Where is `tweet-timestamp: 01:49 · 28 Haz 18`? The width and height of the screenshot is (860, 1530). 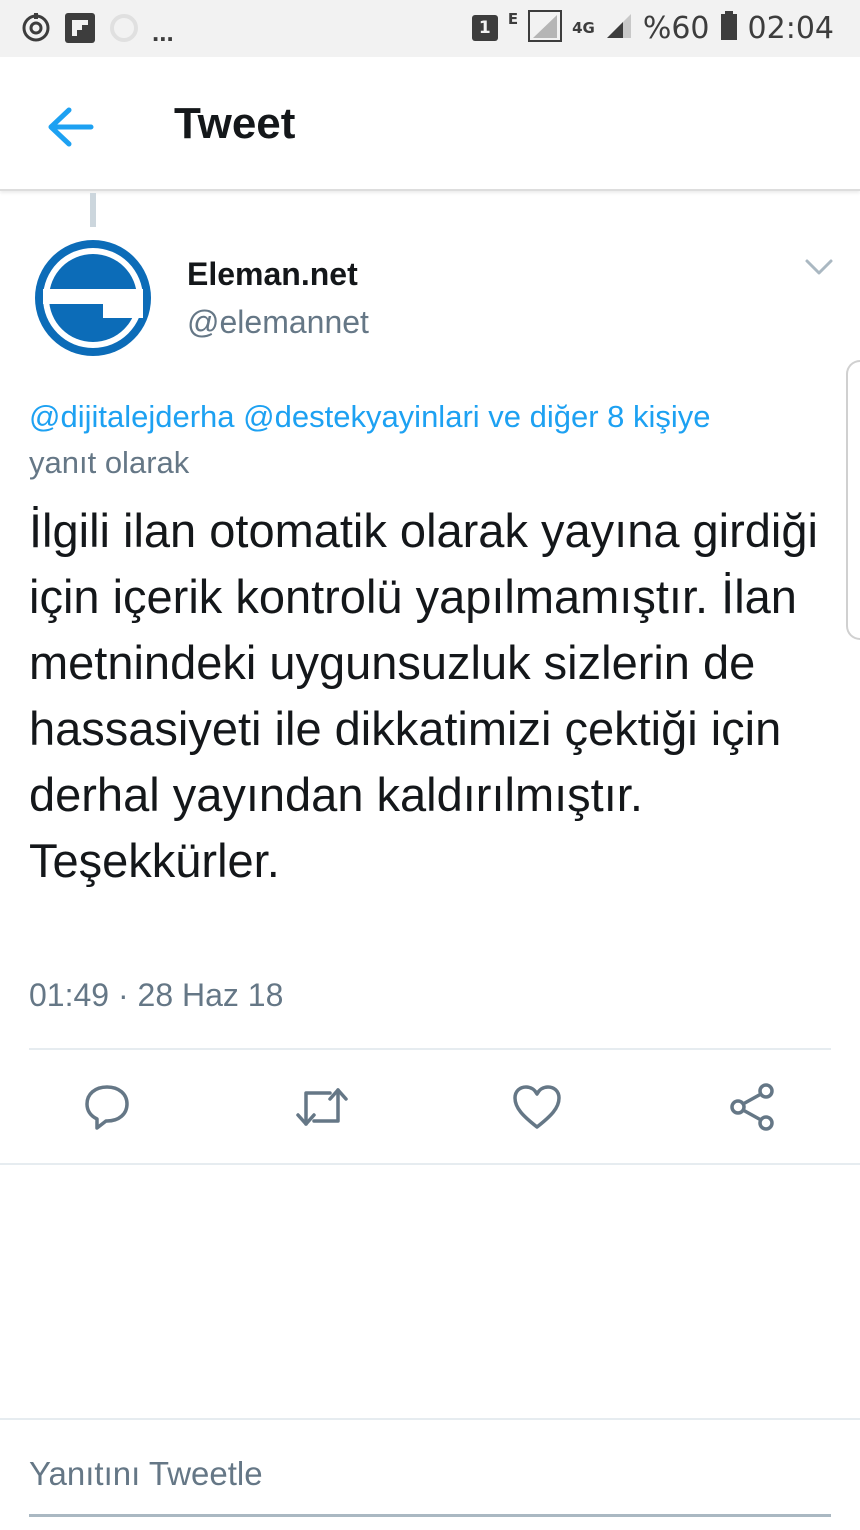
tweet-timestamp: 01:49 · 28 Haz 18 is located at coordinates (156, 995).